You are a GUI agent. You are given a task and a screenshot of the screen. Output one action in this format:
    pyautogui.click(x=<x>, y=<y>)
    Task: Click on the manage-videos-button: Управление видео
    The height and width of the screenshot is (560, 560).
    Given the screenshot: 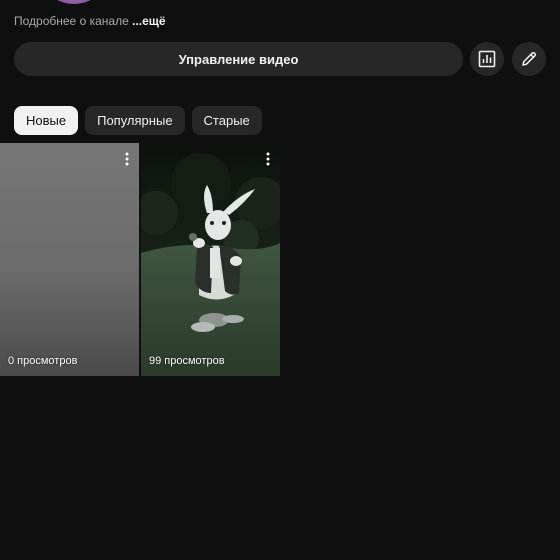 What is the action you would take?
    pyautogui.click(x=238, y=59)
    